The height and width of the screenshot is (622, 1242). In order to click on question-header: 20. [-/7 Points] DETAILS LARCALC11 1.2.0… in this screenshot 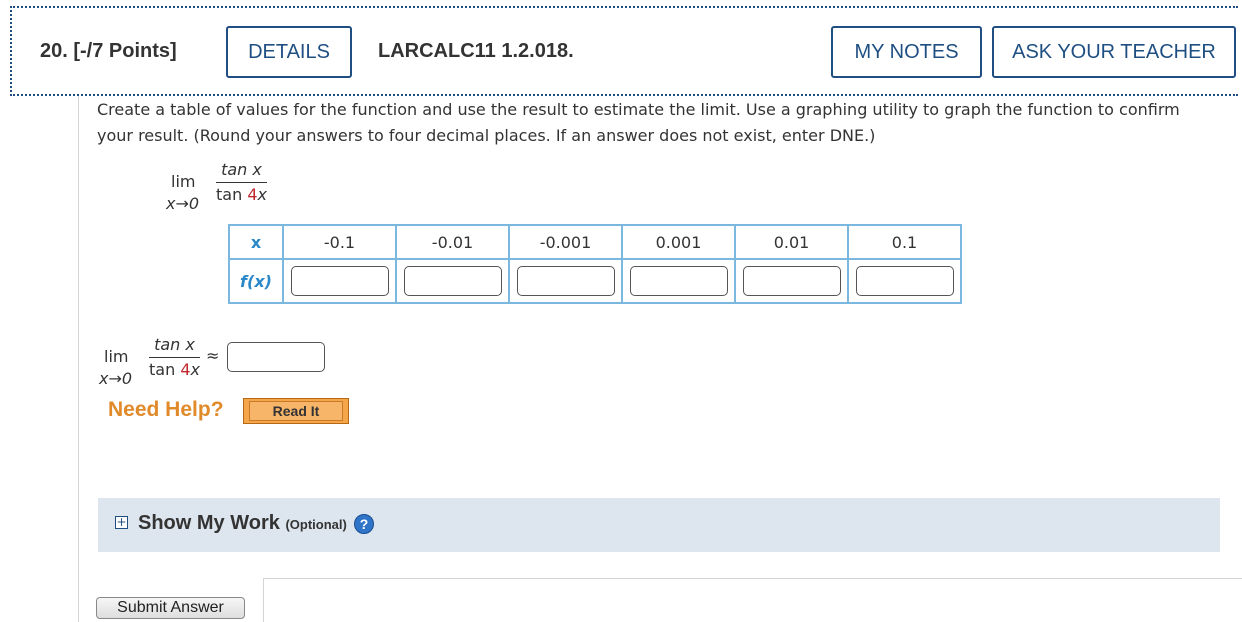, I will do `click(624, 51)`.